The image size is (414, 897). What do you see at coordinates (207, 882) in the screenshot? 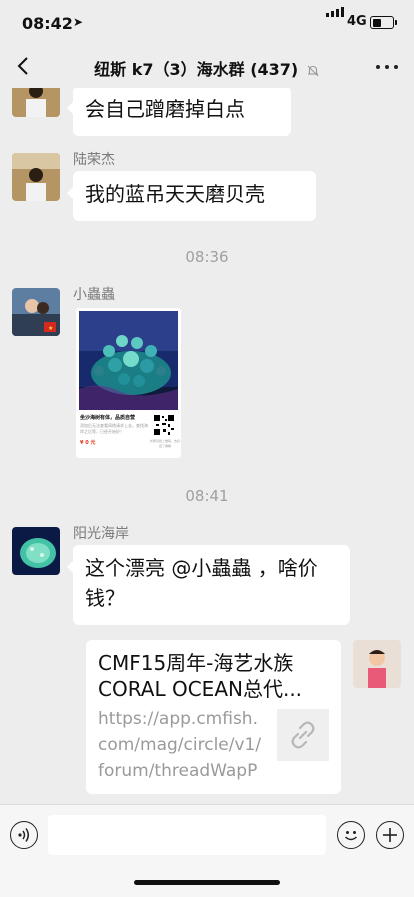
I see `home-indicator` at bounding box center [207, 882].